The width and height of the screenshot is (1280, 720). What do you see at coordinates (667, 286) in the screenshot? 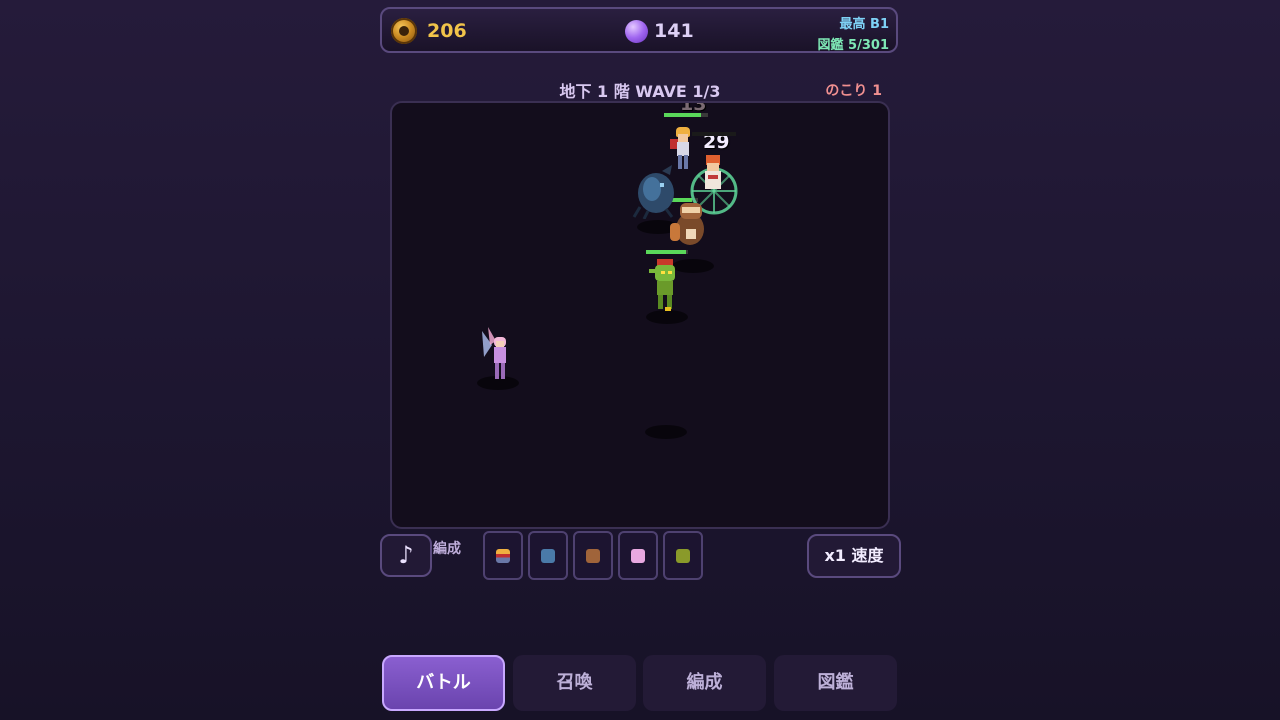
I see `goblin-sprite` at bounding box center [667, 286].